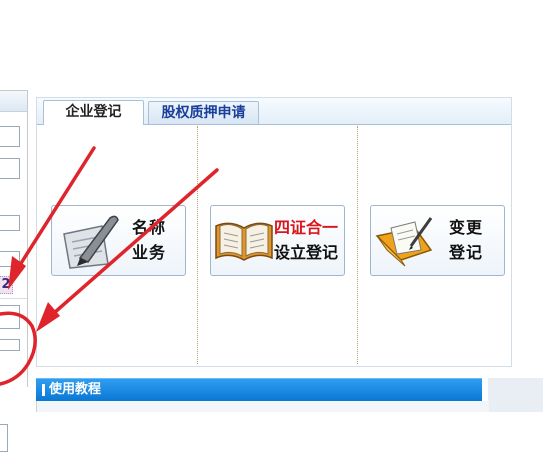  What do you see at coordinates (14, 271) in the screenshot?
I see `login-panel-partial: 2` at bounding box center [14, 271].